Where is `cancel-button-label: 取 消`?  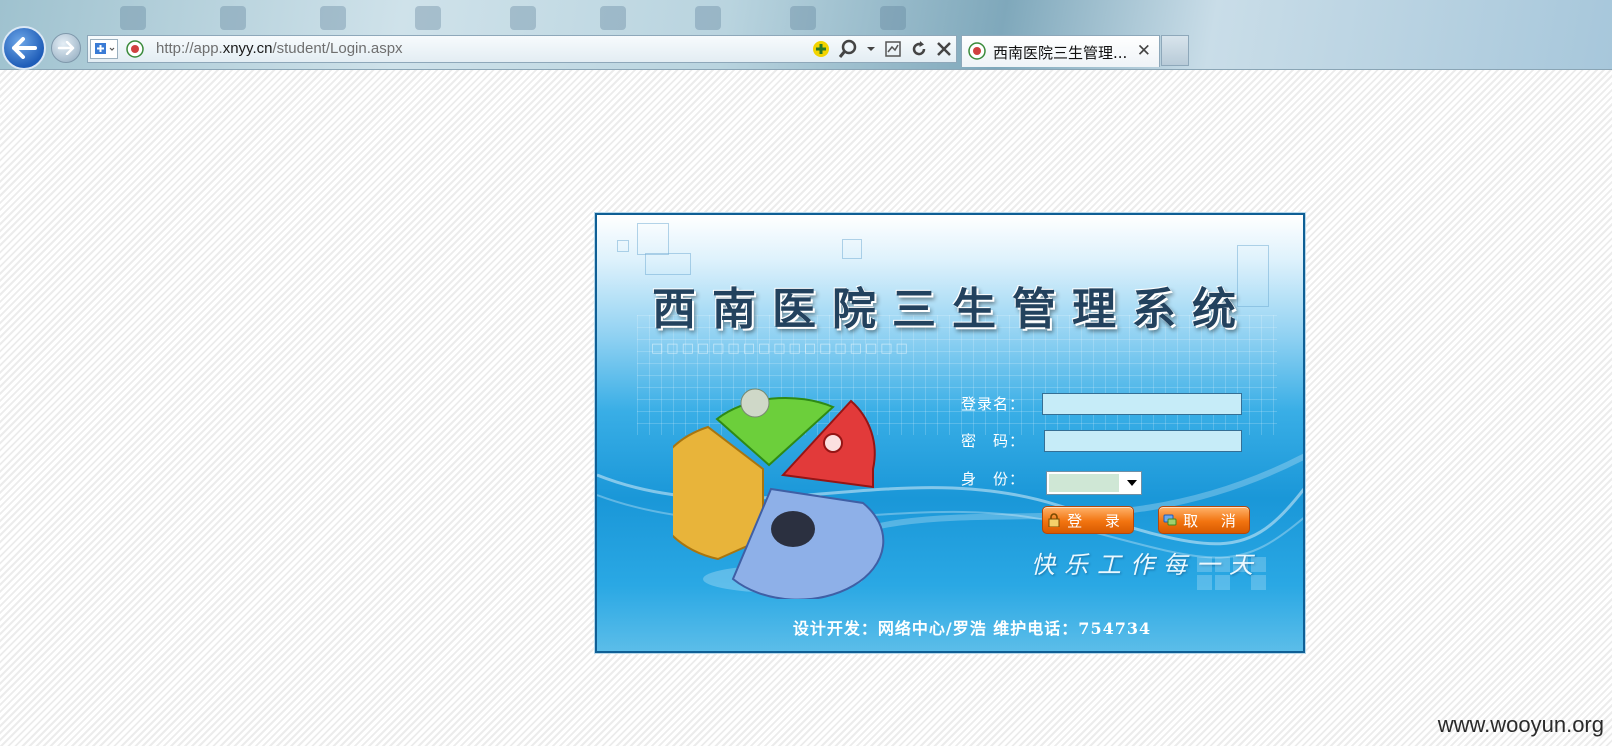 cancel-button-label: 取 消 is located at coordinates (1214, 520).